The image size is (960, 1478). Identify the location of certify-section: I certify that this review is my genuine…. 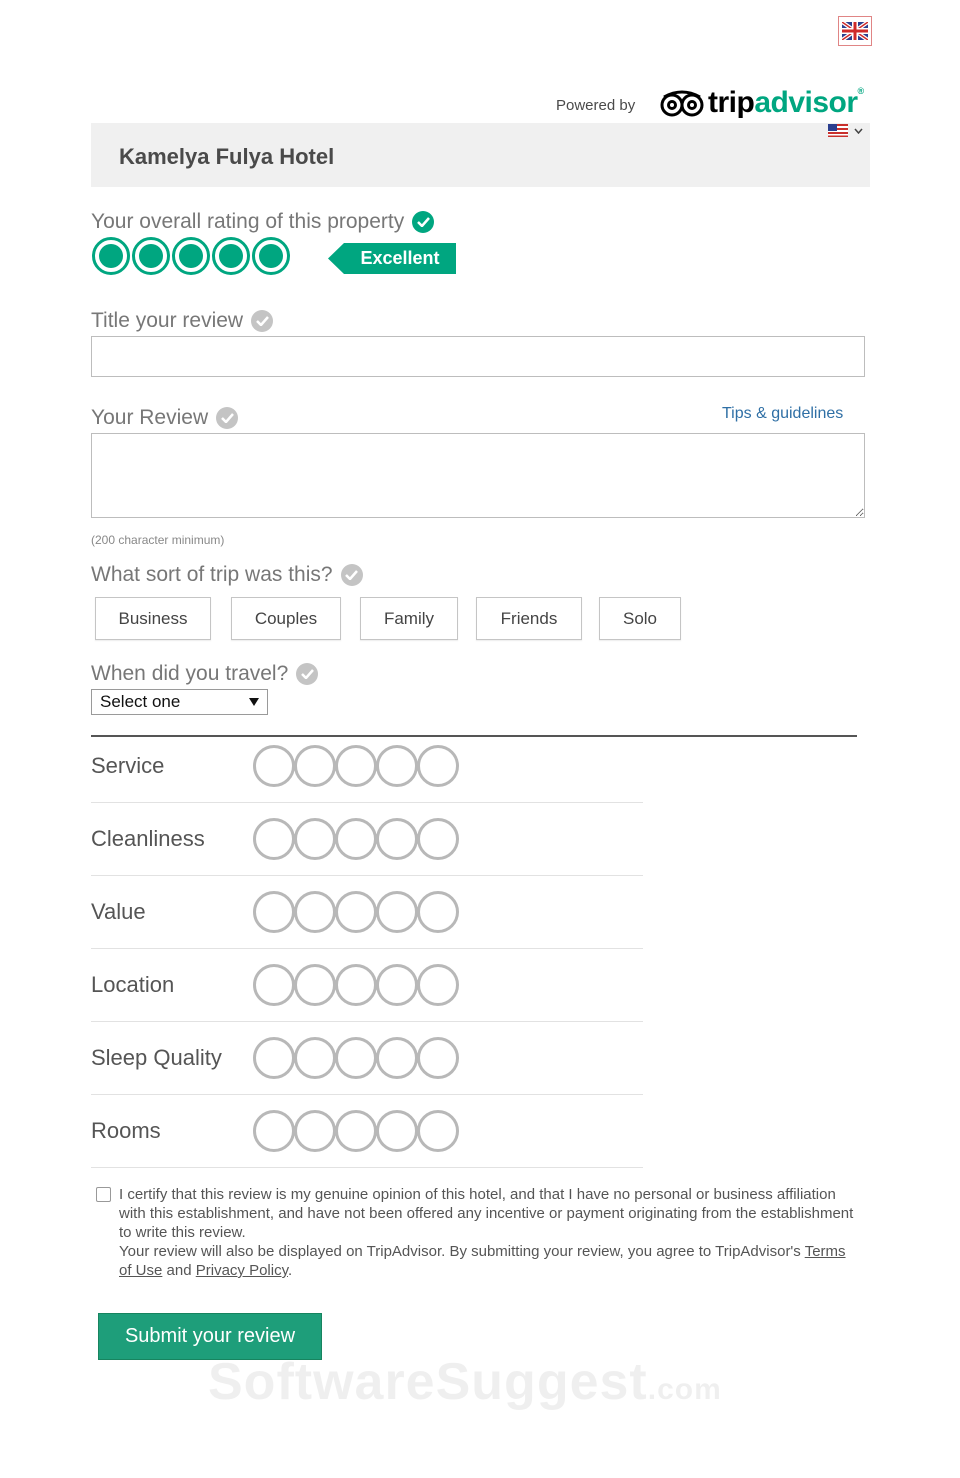
(476, 1232).